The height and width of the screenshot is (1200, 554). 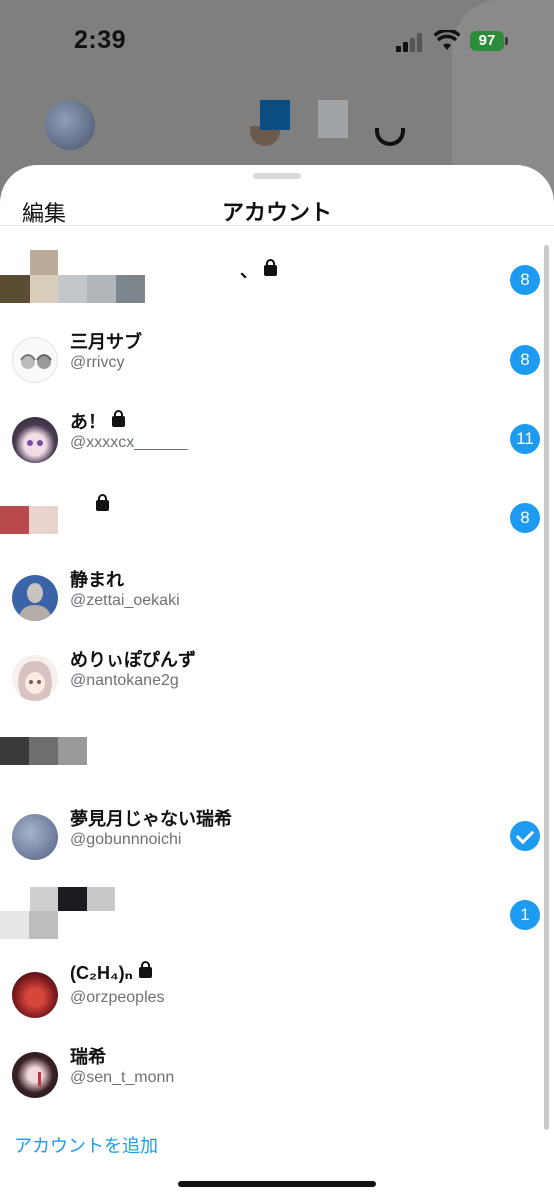 I want to click on checkmark-icon, so click(x=525, y=836).